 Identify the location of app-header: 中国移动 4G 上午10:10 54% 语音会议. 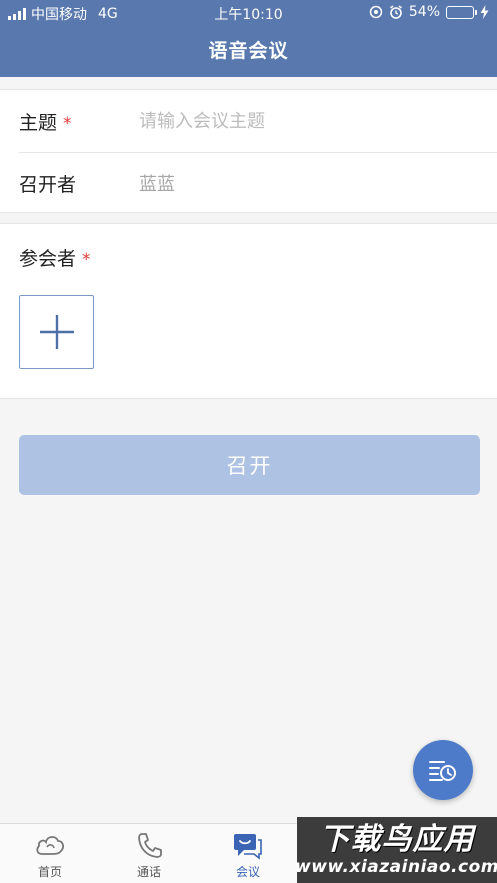
(248, 38).